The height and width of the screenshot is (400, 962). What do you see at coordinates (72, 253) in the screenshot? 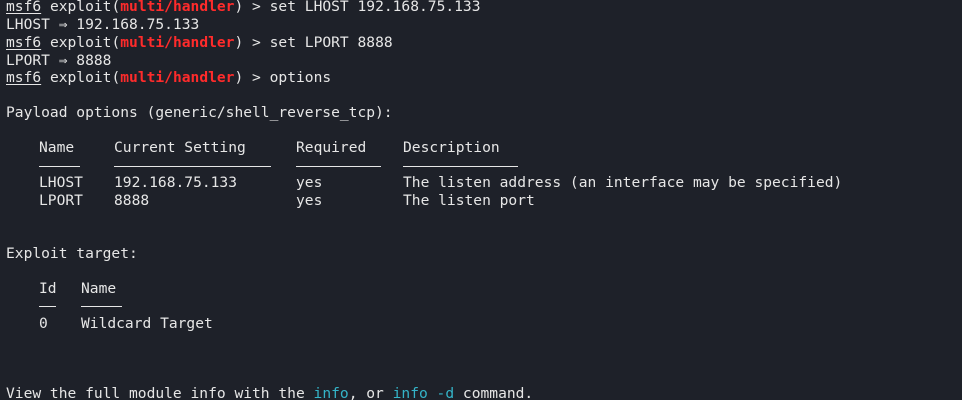
I see `exploit-target-title: Exploit target:` at bounding box center [72, 253].